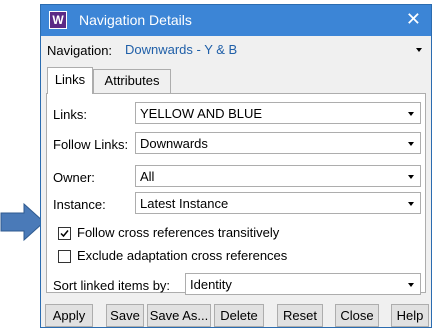 This screenshot has height=330, width=436. Describe the element at coordinates (184, 203) in the screenshot. I see `instance-value: Latest Instance` at that location.